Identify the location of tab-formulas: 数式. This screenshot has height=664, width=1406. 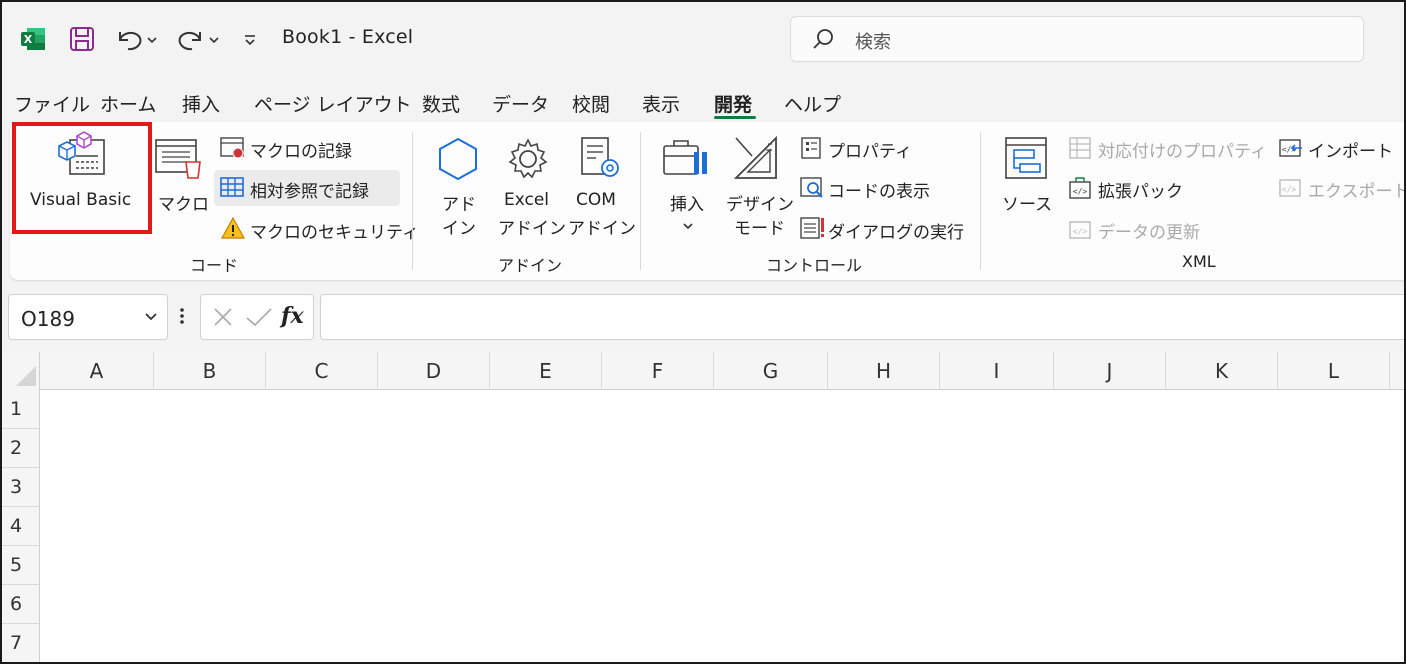
(441, 103).